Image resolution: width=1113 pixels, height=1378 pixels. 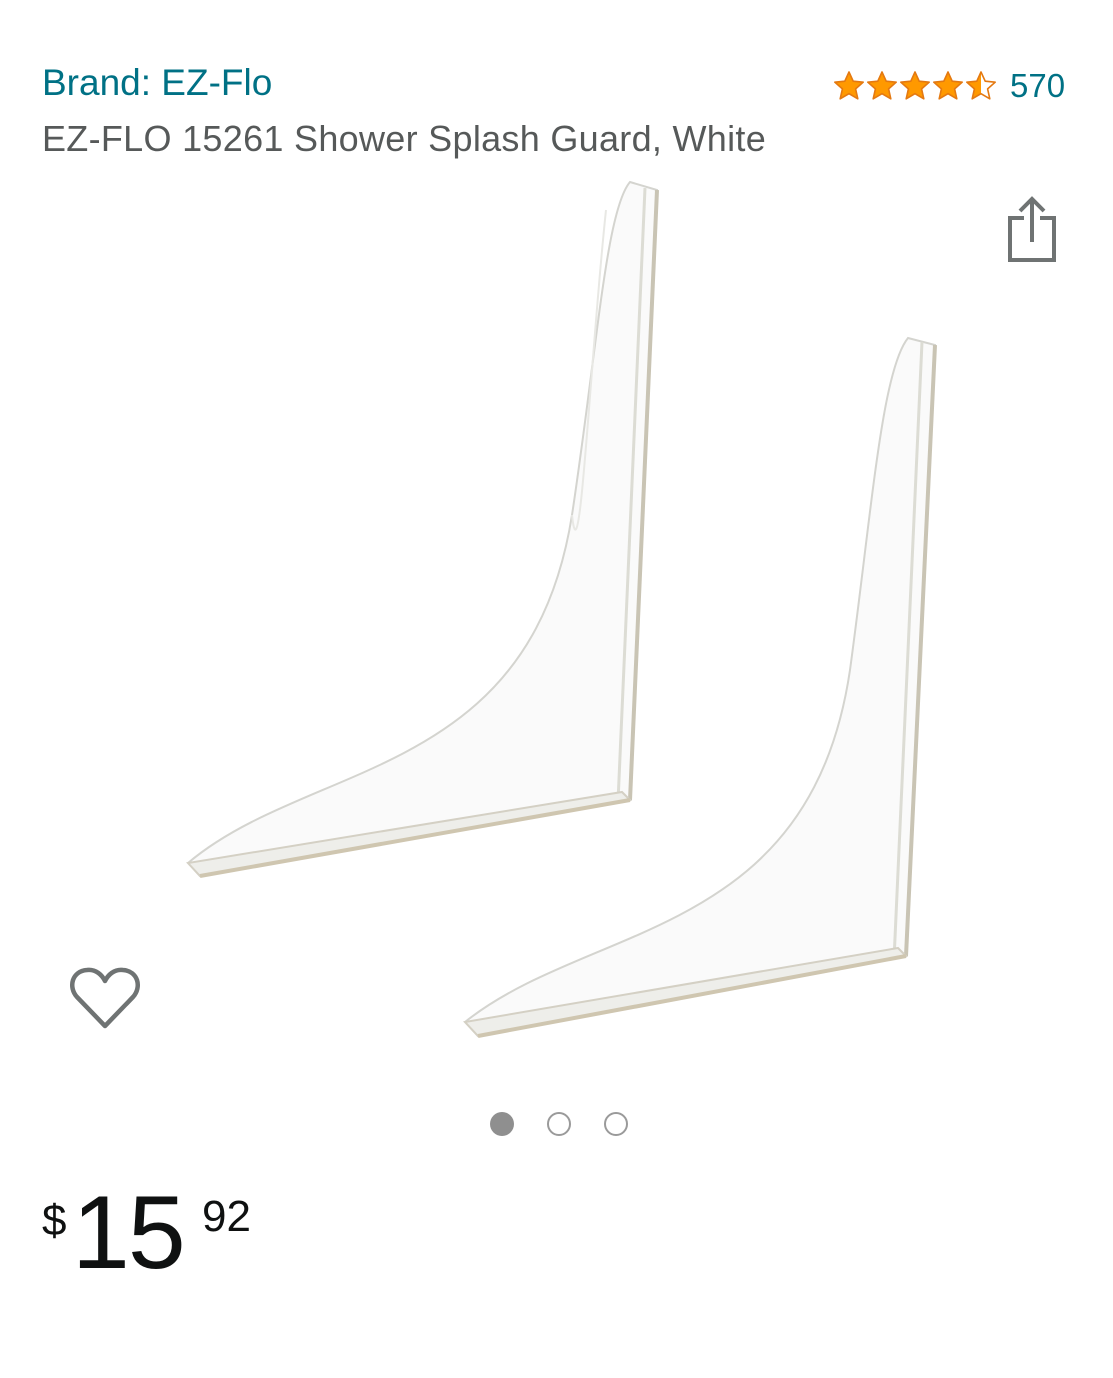 I want to click on rating-summary: 570, so click(x=949, y=86).